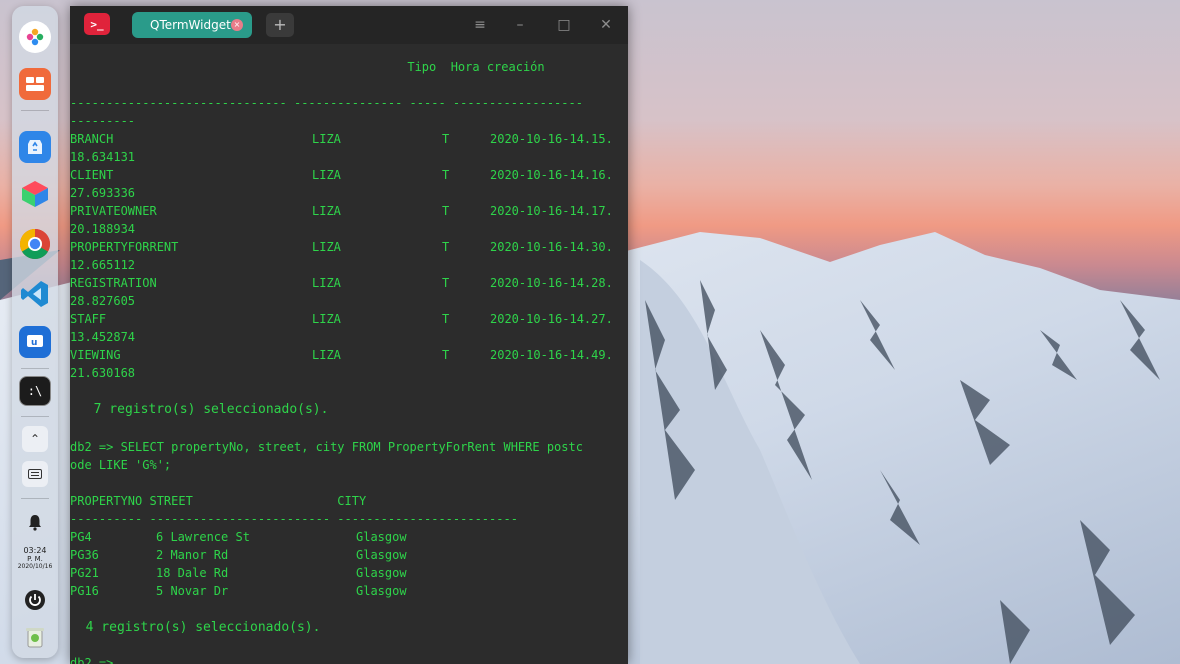 The image size is (1180, 664). I want to click on table-name: PROPERTYFORRENT, so click(124, 247).